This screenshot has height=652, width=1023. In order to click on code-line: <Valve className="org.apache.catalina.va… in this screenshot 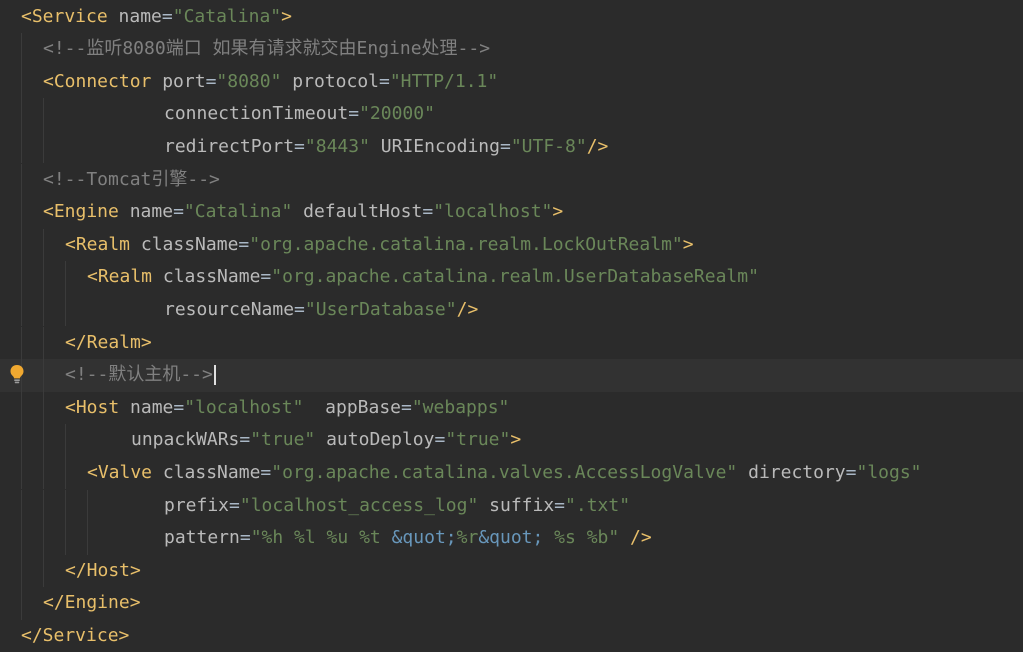, I will do `click(511, 473)`.